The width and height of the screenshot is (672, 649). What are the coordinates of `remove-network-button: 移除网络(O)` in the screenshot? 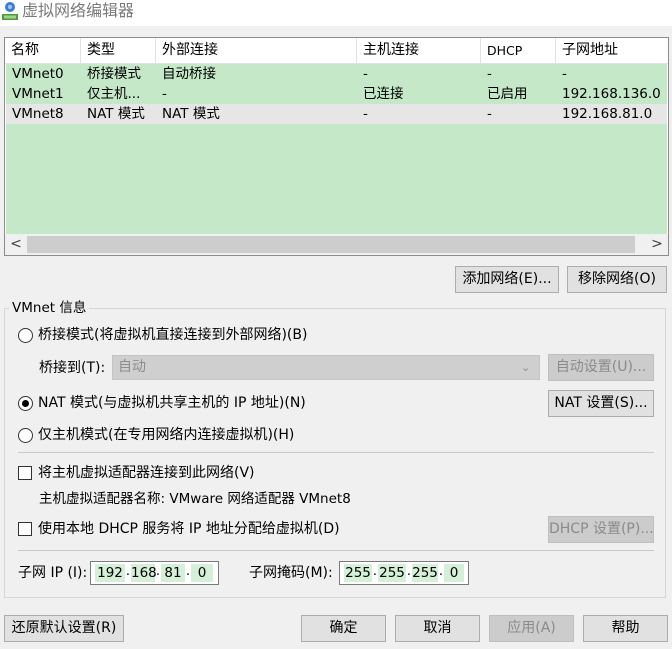 It's located at (617, 279).